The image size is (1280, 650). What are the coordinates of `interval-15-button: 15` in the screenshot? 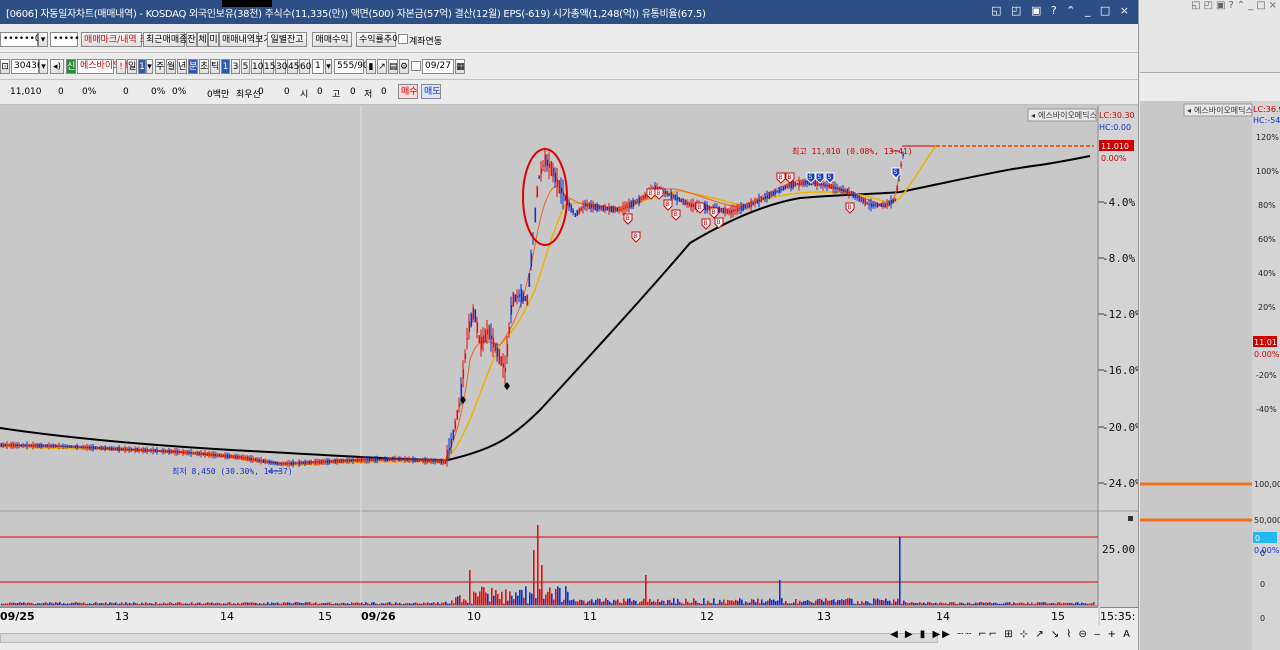 It's located at (269, 66).